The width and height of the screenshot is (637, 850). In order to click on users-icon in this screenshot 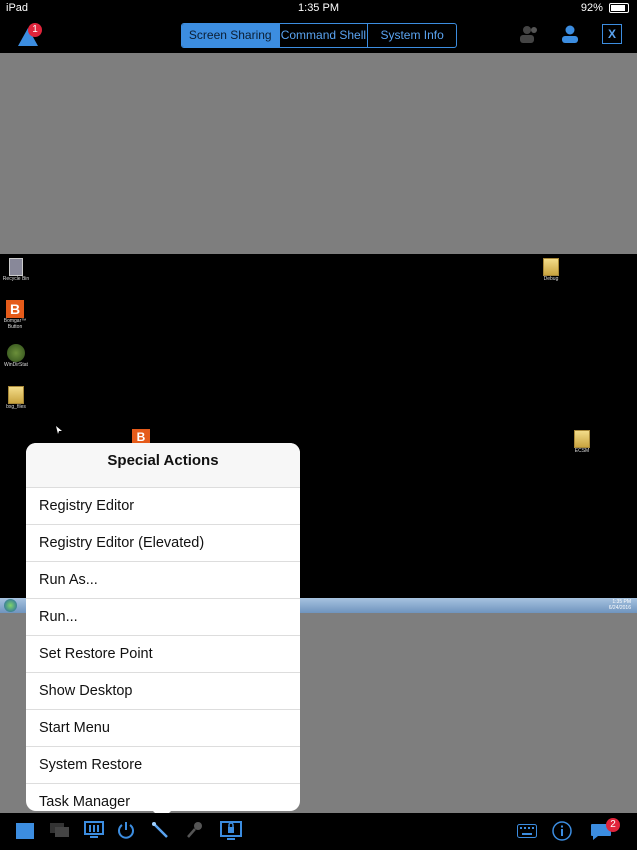, I will do `click(530, 34)`.